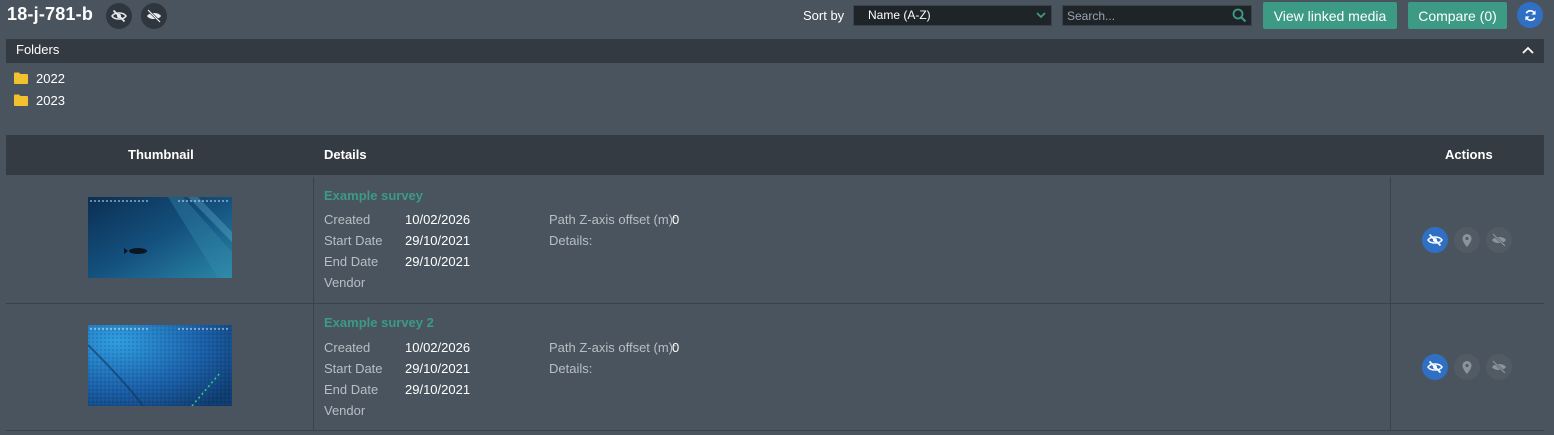 The image size is (1554, 435). I want to click on refresh-icon, so click(1530, 15).